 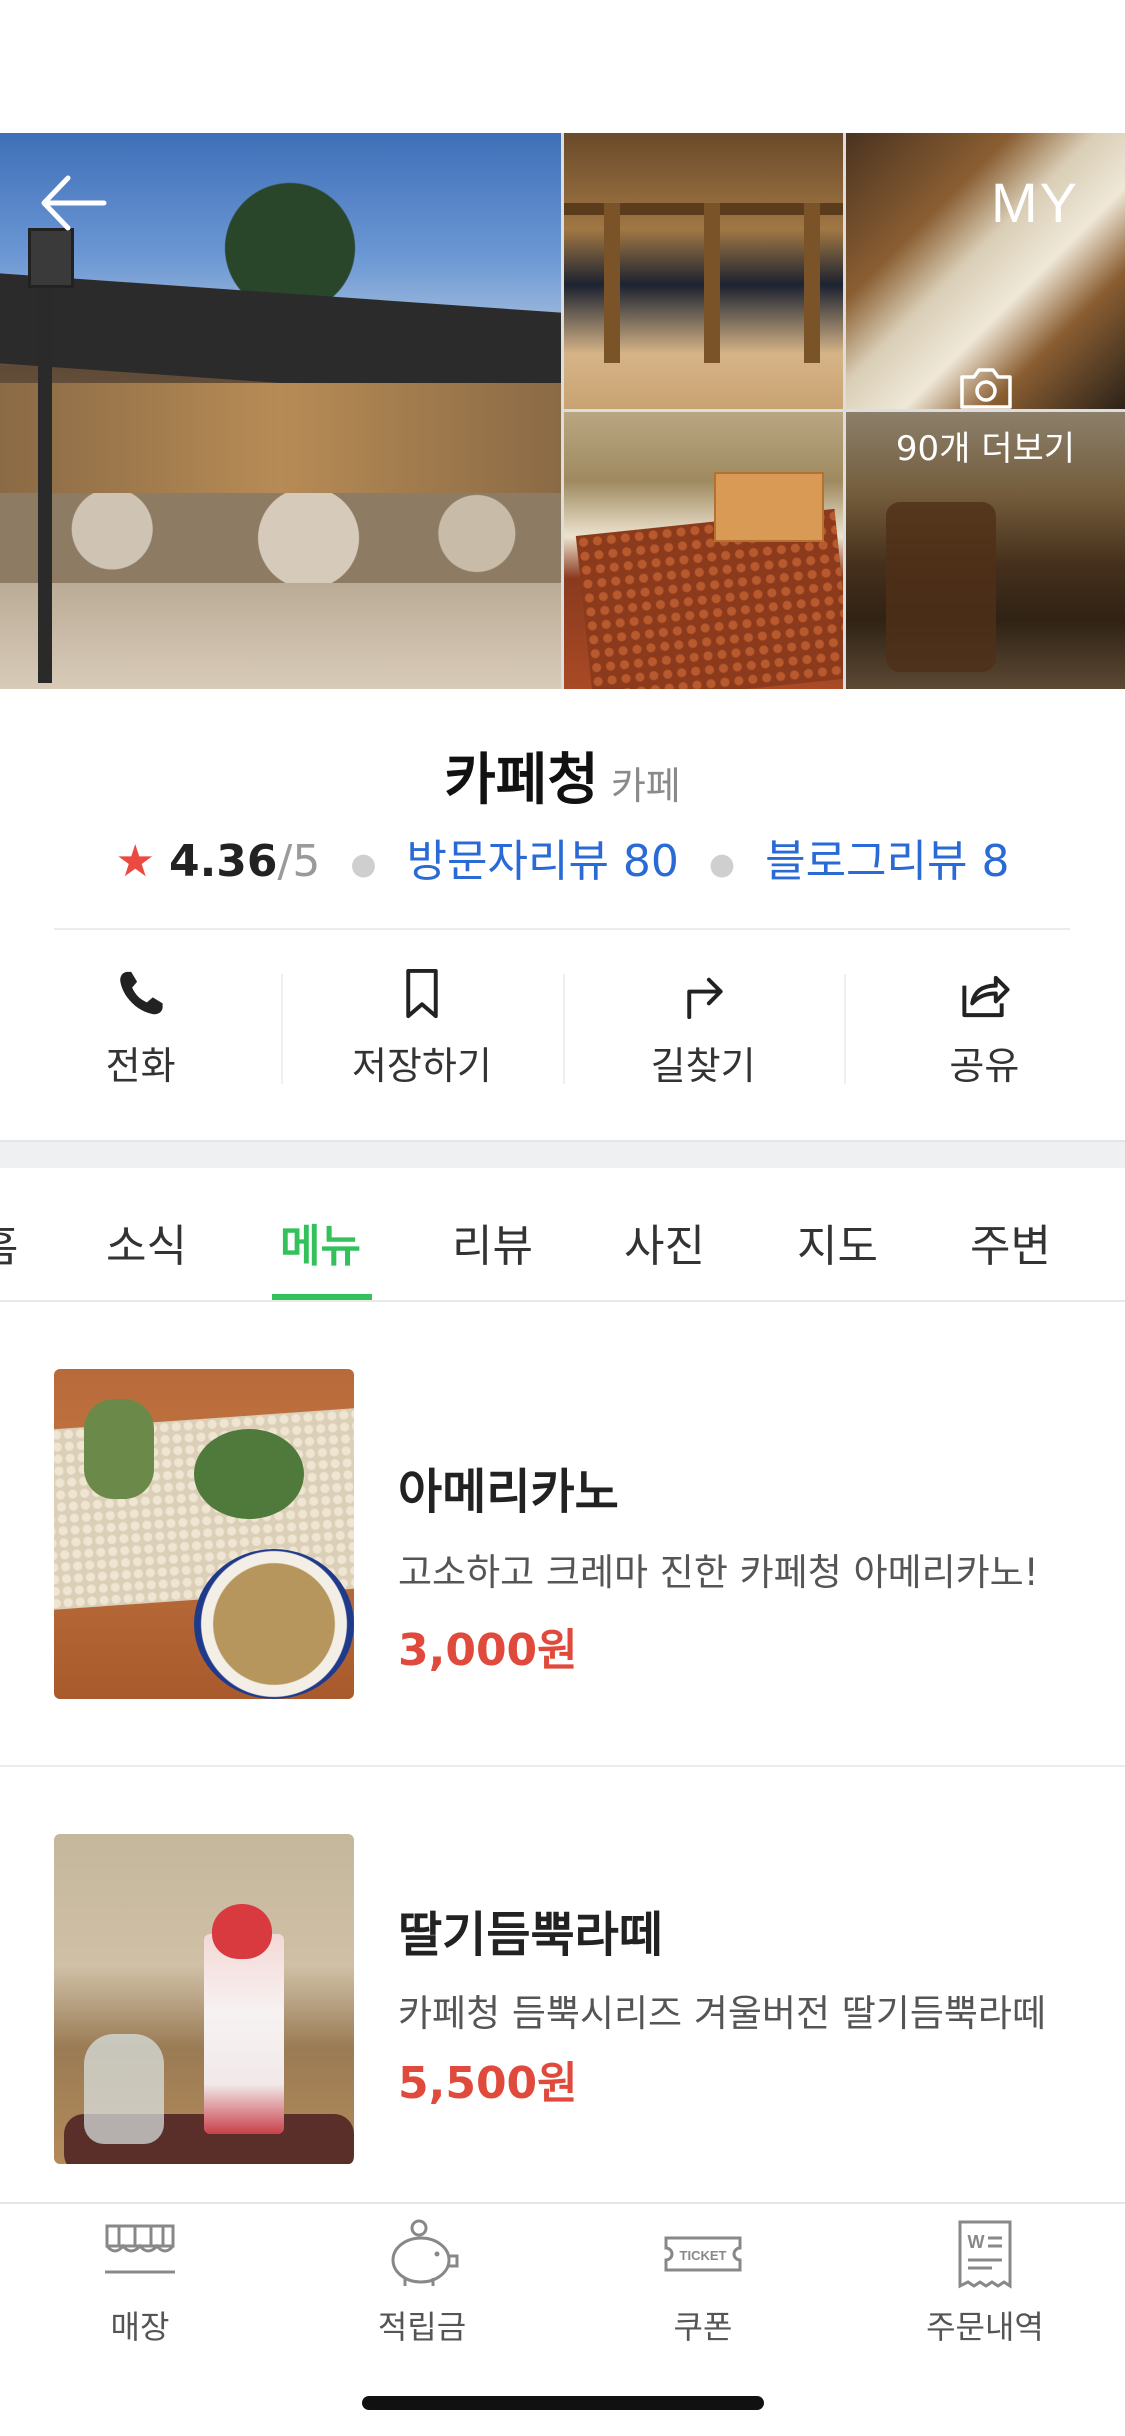 I want to click on tab-menu: 메뉴, so click(x=320, y=1242).